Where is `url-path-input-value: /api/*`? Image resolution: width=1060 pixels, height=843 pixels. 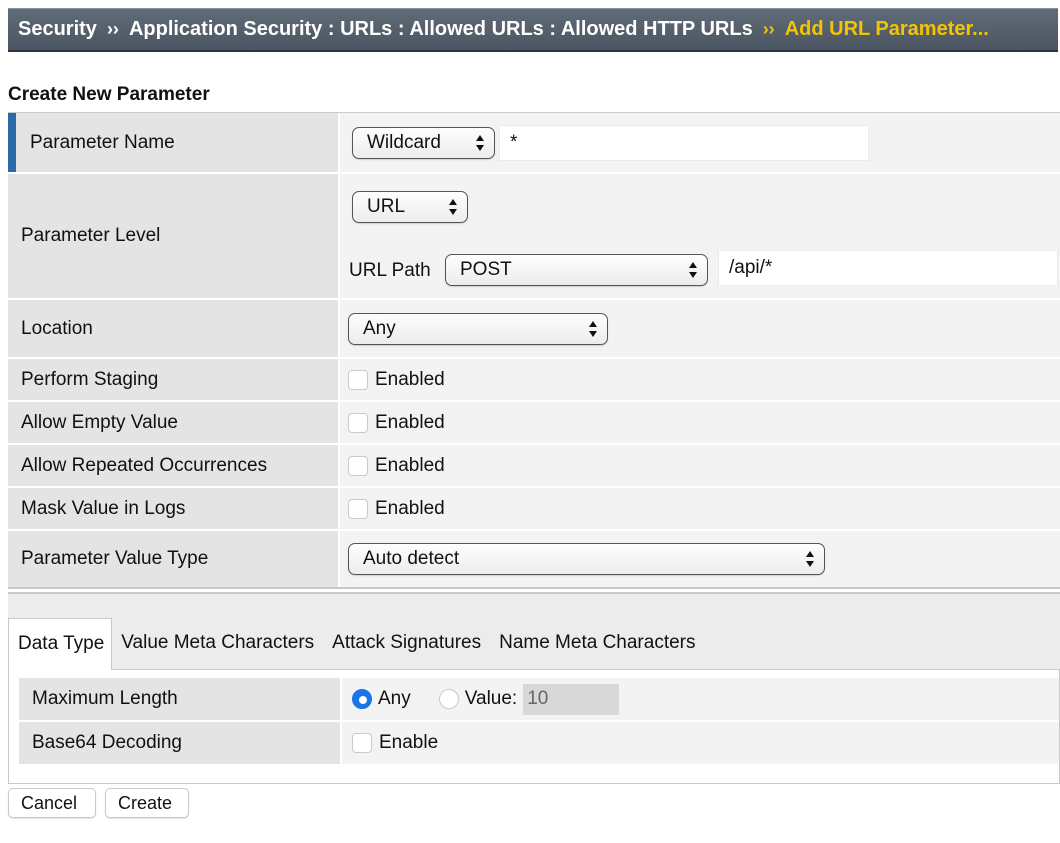 url-path-input-value: /api/* is located at coordinates (751, 267).